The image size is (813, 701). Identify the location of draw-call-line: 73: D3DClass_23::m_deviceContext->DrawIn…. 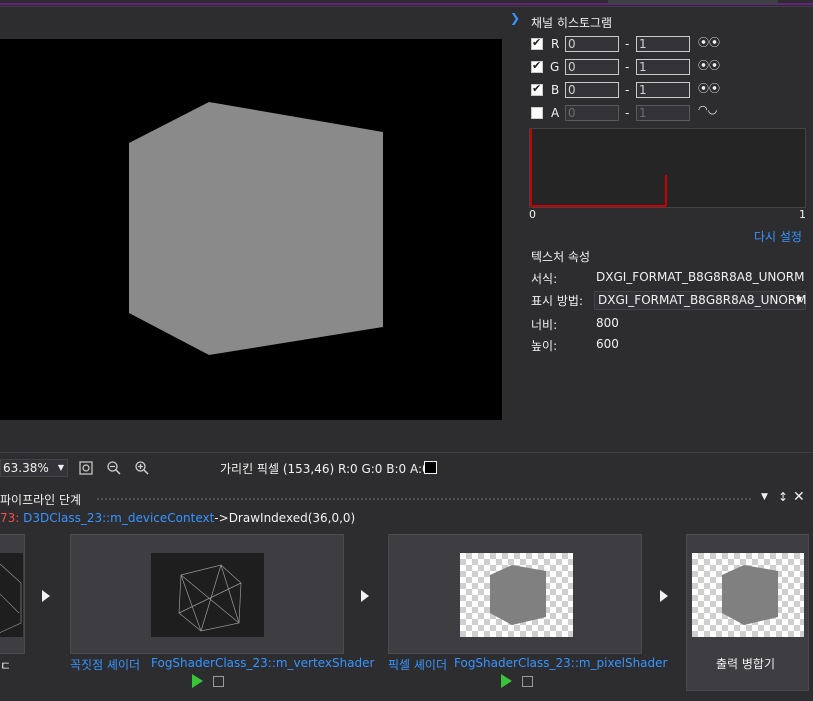
(177, 520).